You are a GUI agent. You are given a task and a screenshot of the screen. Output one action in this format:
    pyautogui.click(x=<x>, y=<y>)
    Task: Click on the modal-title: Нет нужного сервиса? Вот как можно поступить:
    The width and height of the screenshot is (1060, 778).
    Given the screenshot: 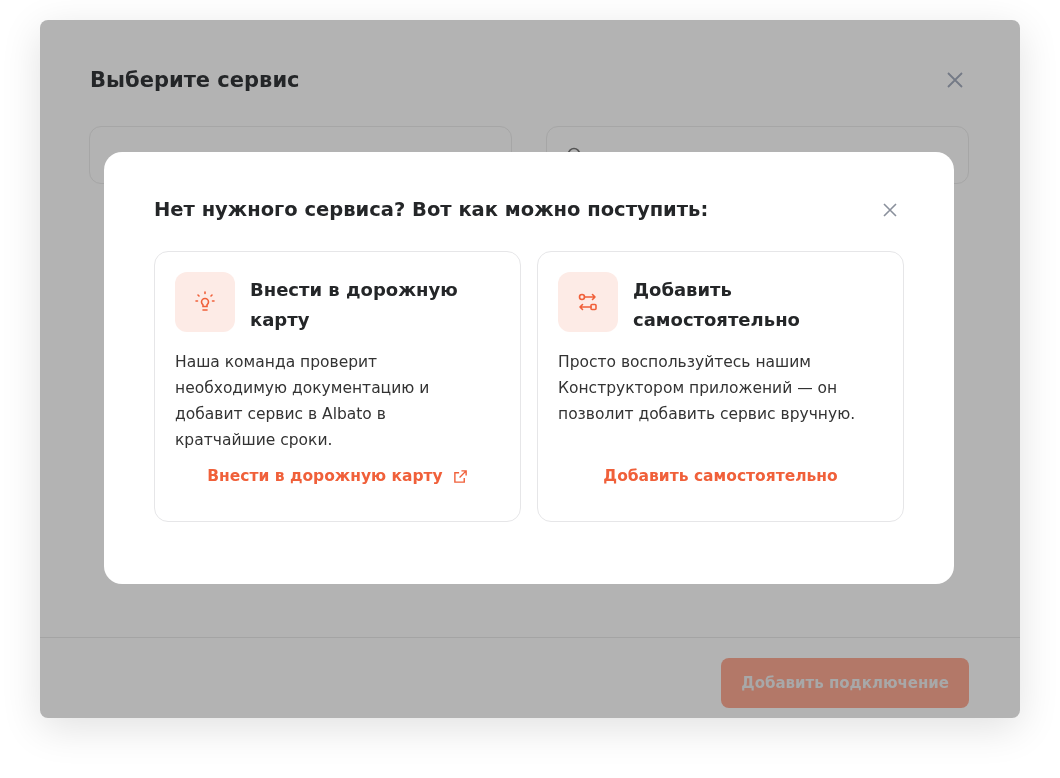 What is the action you would take?
    pyautogui.click(x=431, y=209)
    